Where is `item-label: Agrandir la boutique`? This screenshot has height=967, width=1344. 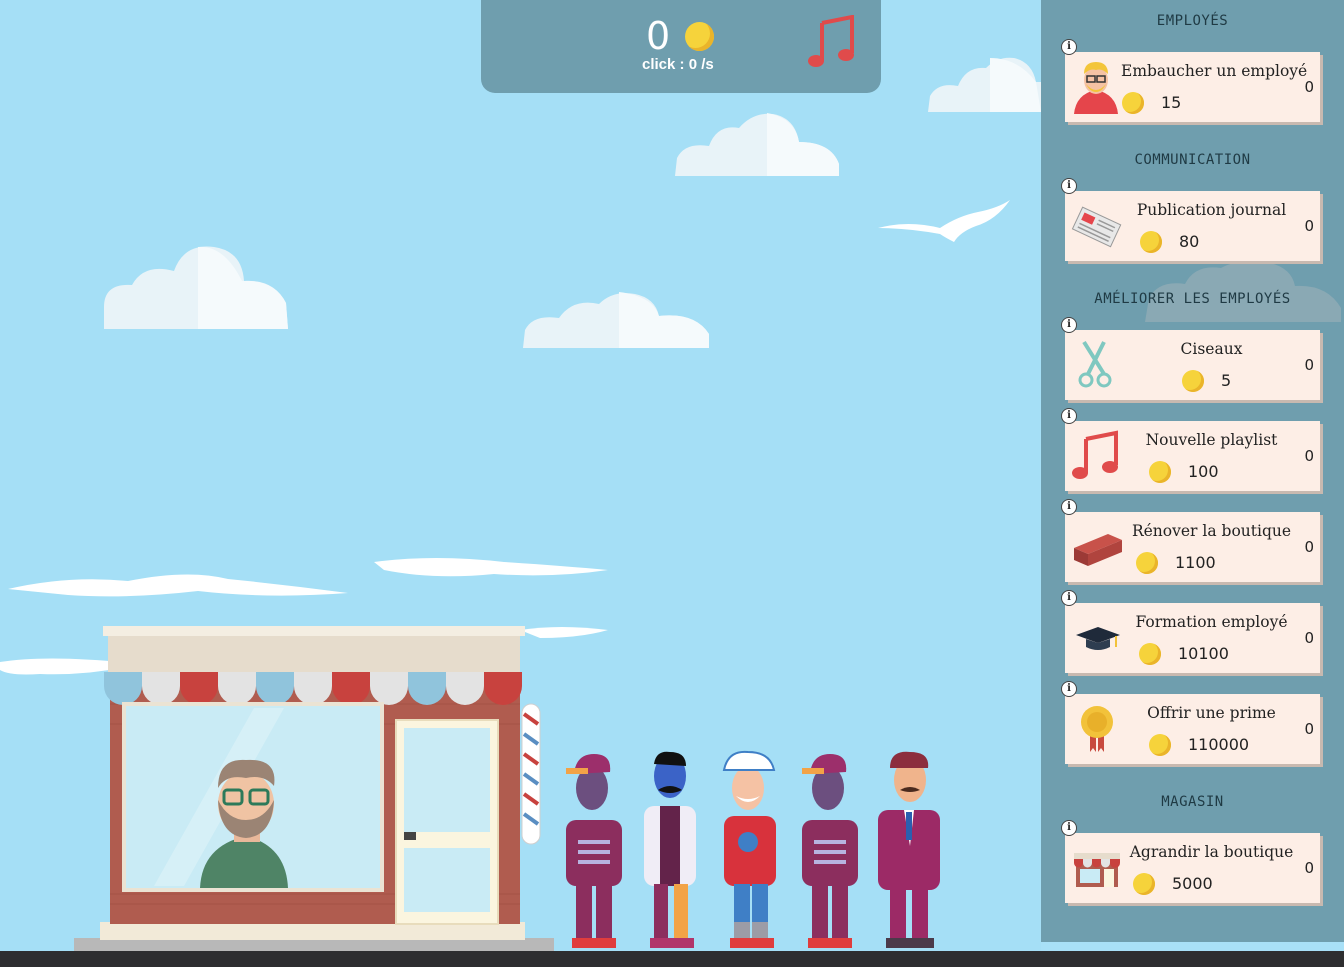 item-label: Agrandir la boutique is located at coordinates (1211, 852).